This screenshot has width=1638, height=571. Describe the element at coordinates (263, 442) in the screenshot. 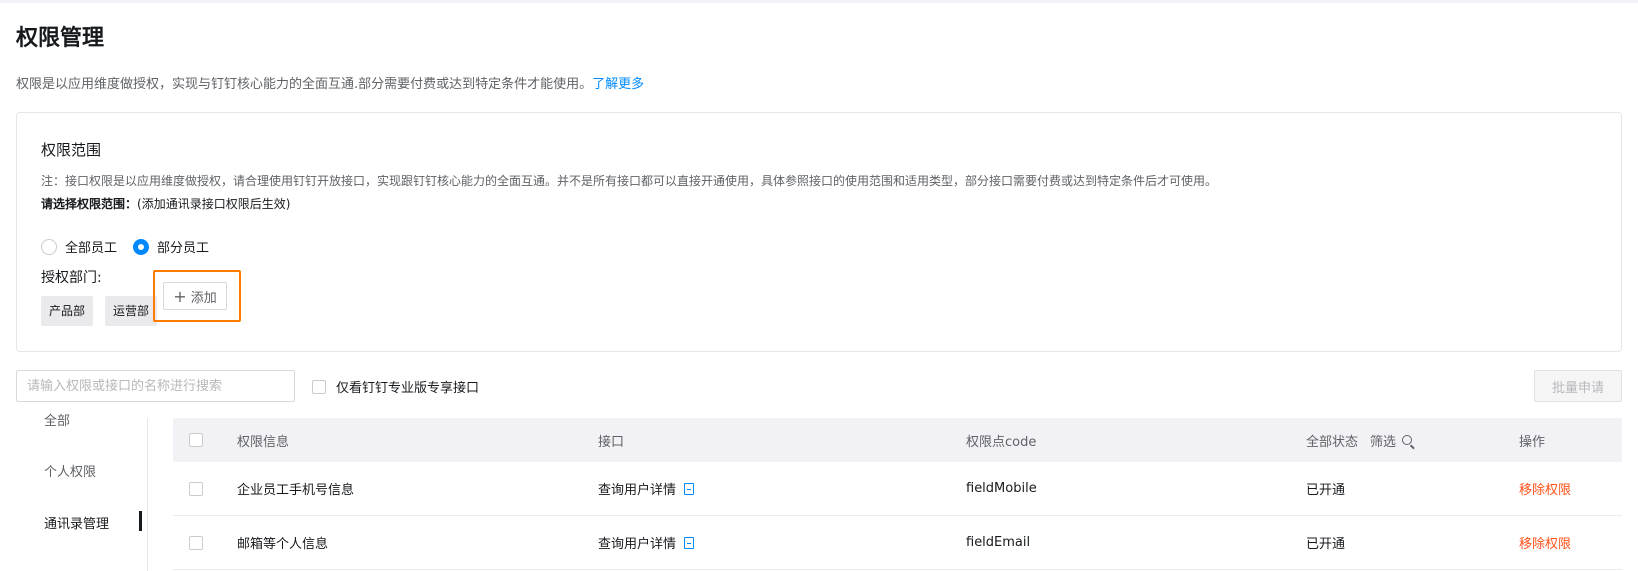

I see `header-info: 权限信息` at that location.